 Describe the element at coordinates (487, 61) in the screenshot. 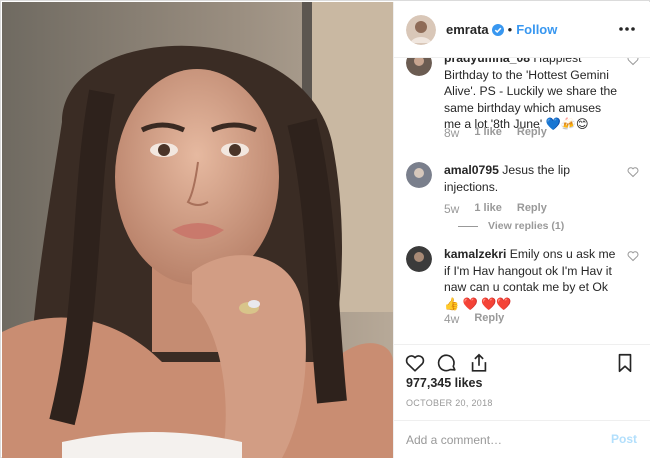

I see `commenter-username: pradyumna_08` at that location.